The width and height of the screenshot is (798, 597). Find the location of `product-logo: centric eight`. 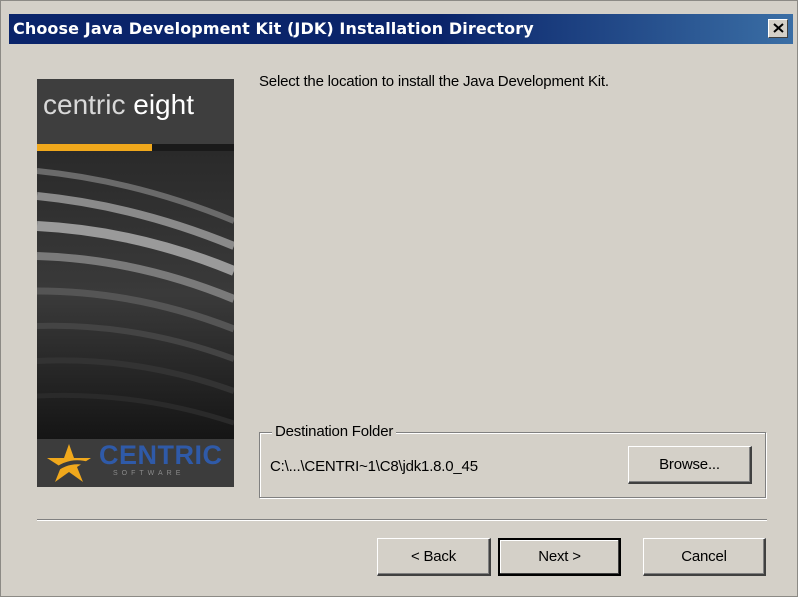

product-logo: centric eight is located at coordinates (135, 111).